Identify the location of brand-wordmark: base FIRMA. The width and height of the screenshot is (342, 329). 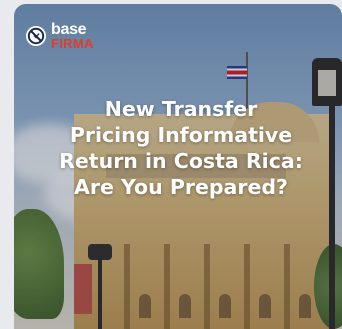
(72, 36).